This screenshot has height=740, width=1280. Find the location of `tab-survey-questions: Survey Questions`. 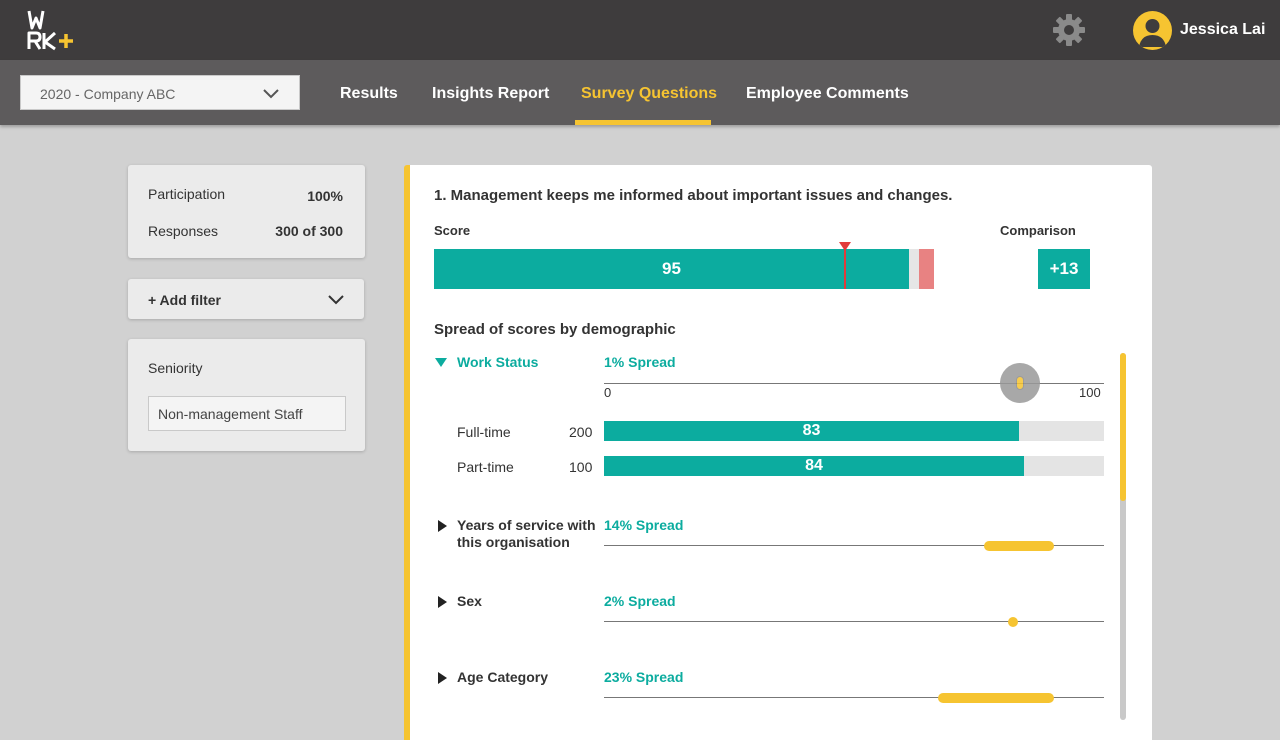

tab-survey-questions: Survey Questions is located at coordinates (649, 94).